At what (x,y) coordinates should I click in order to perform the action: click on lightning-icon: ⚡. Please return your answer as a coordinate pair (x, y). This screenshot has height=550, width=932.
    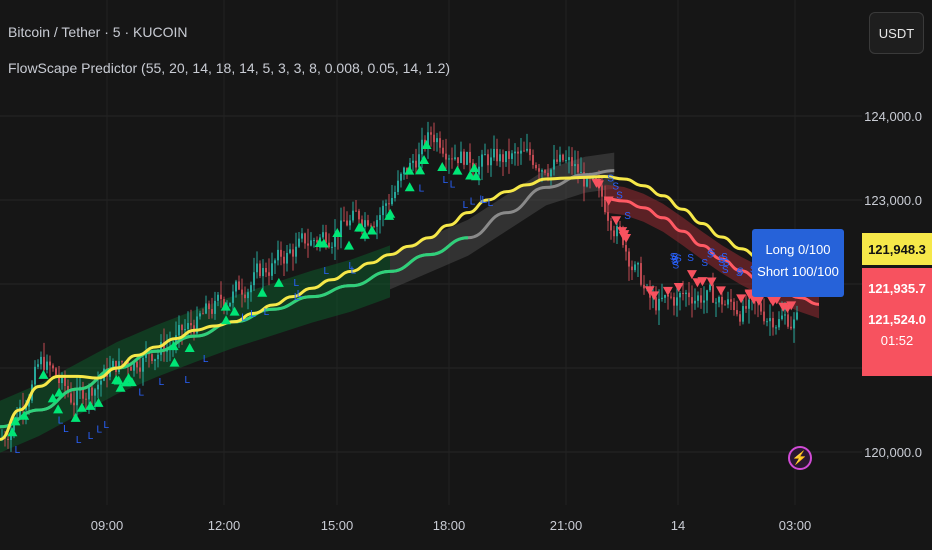
    Looking at the image, I should click on (800, 458).